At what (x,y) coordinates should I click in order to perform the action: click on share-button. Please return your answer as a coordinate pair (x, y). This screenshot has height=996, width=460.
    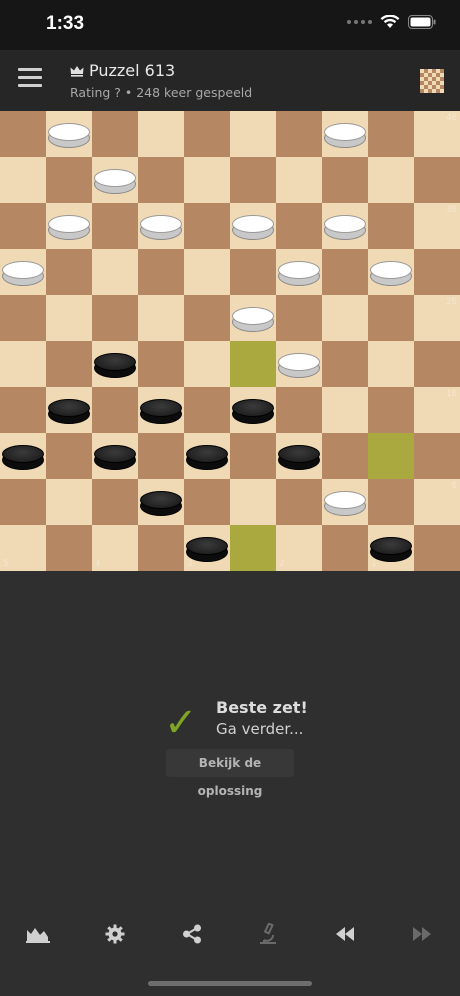
    Looking at the image, I should click on (191, 934).